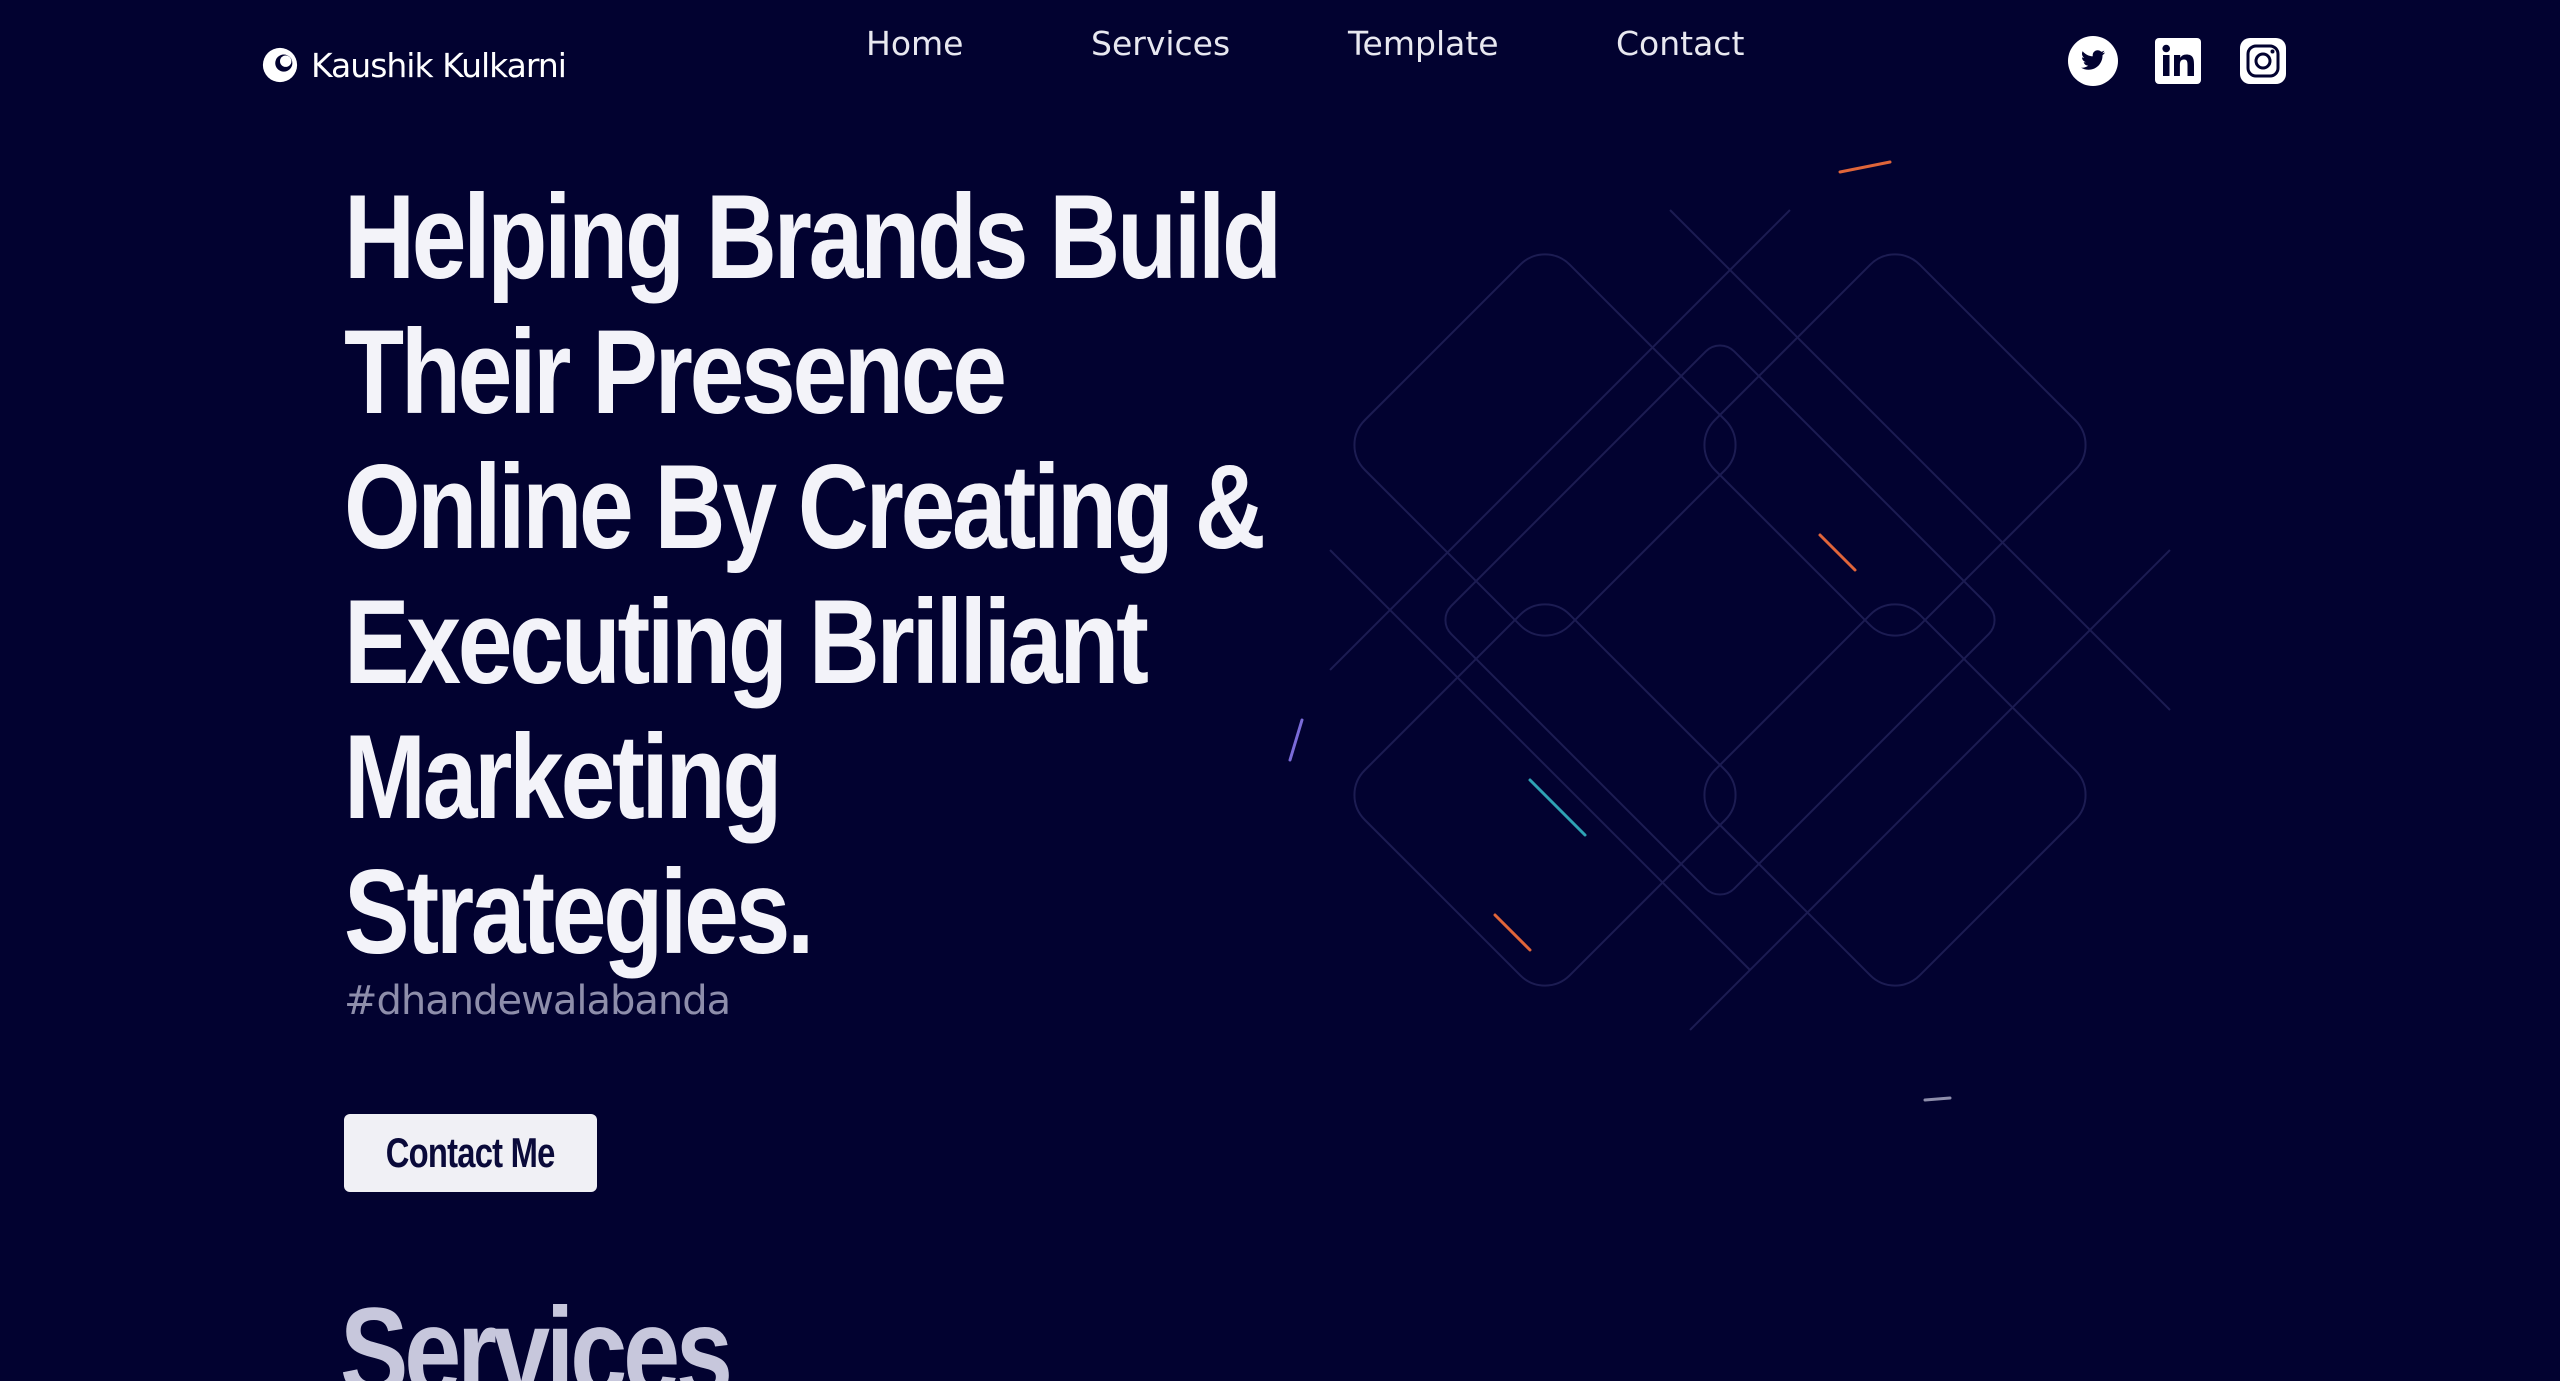  What do you see at coordinates (746, 642) in the screenshot?
I see `hero-title-line: Executing Brilliant` at bounding box center [746, 642].